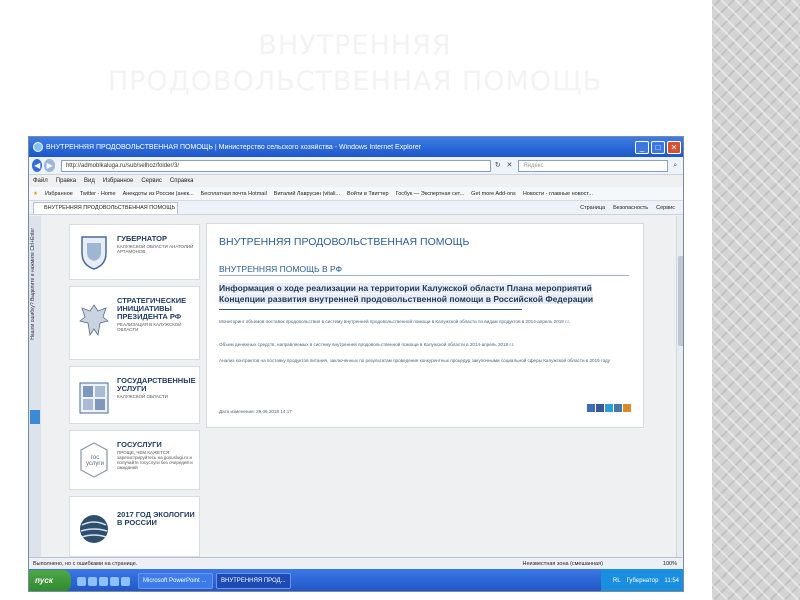 The height and width of the screenshot is (600, 800). I want to click on section-divider, so click(424, 275).